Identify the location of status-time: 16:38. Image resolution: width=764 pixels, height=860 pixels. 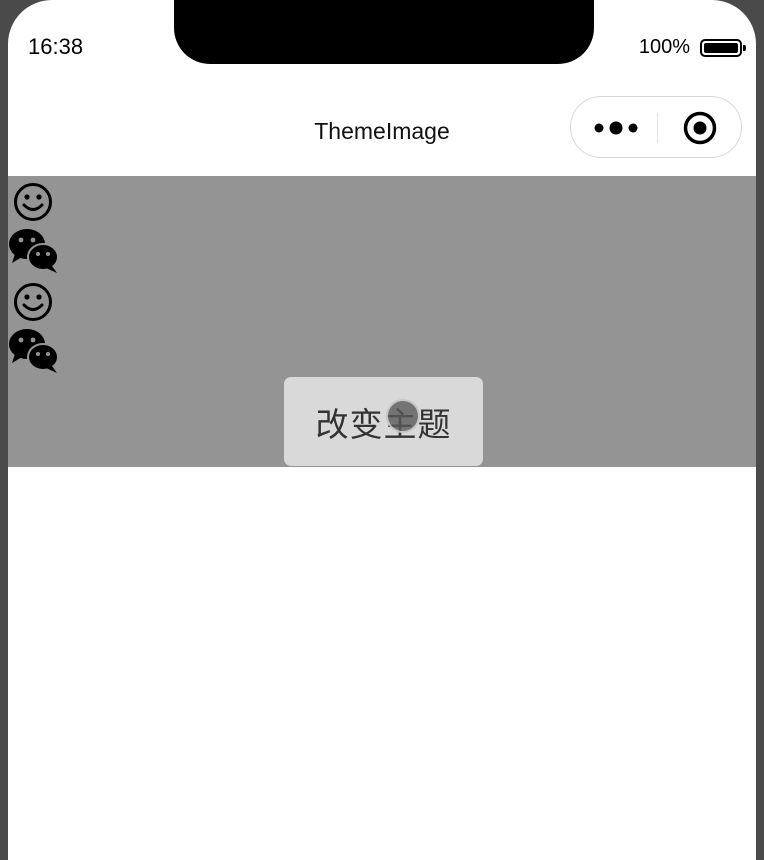
(56, 46).